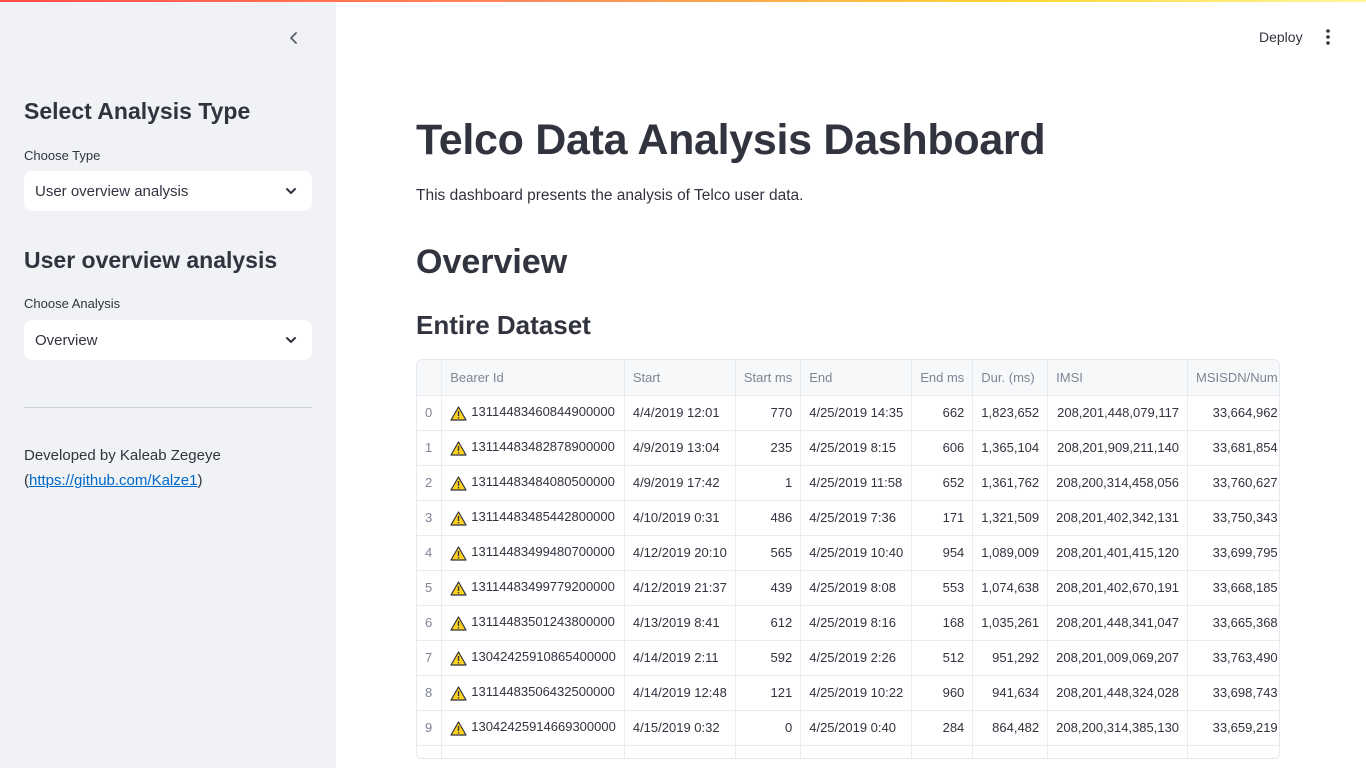 The height and width of the screenshot is (768, 1366). What do you see at coordinates (533, 623) in the screenshot?
I see `table-cell: 13114483501243800000` at bounding box center [533, 623].